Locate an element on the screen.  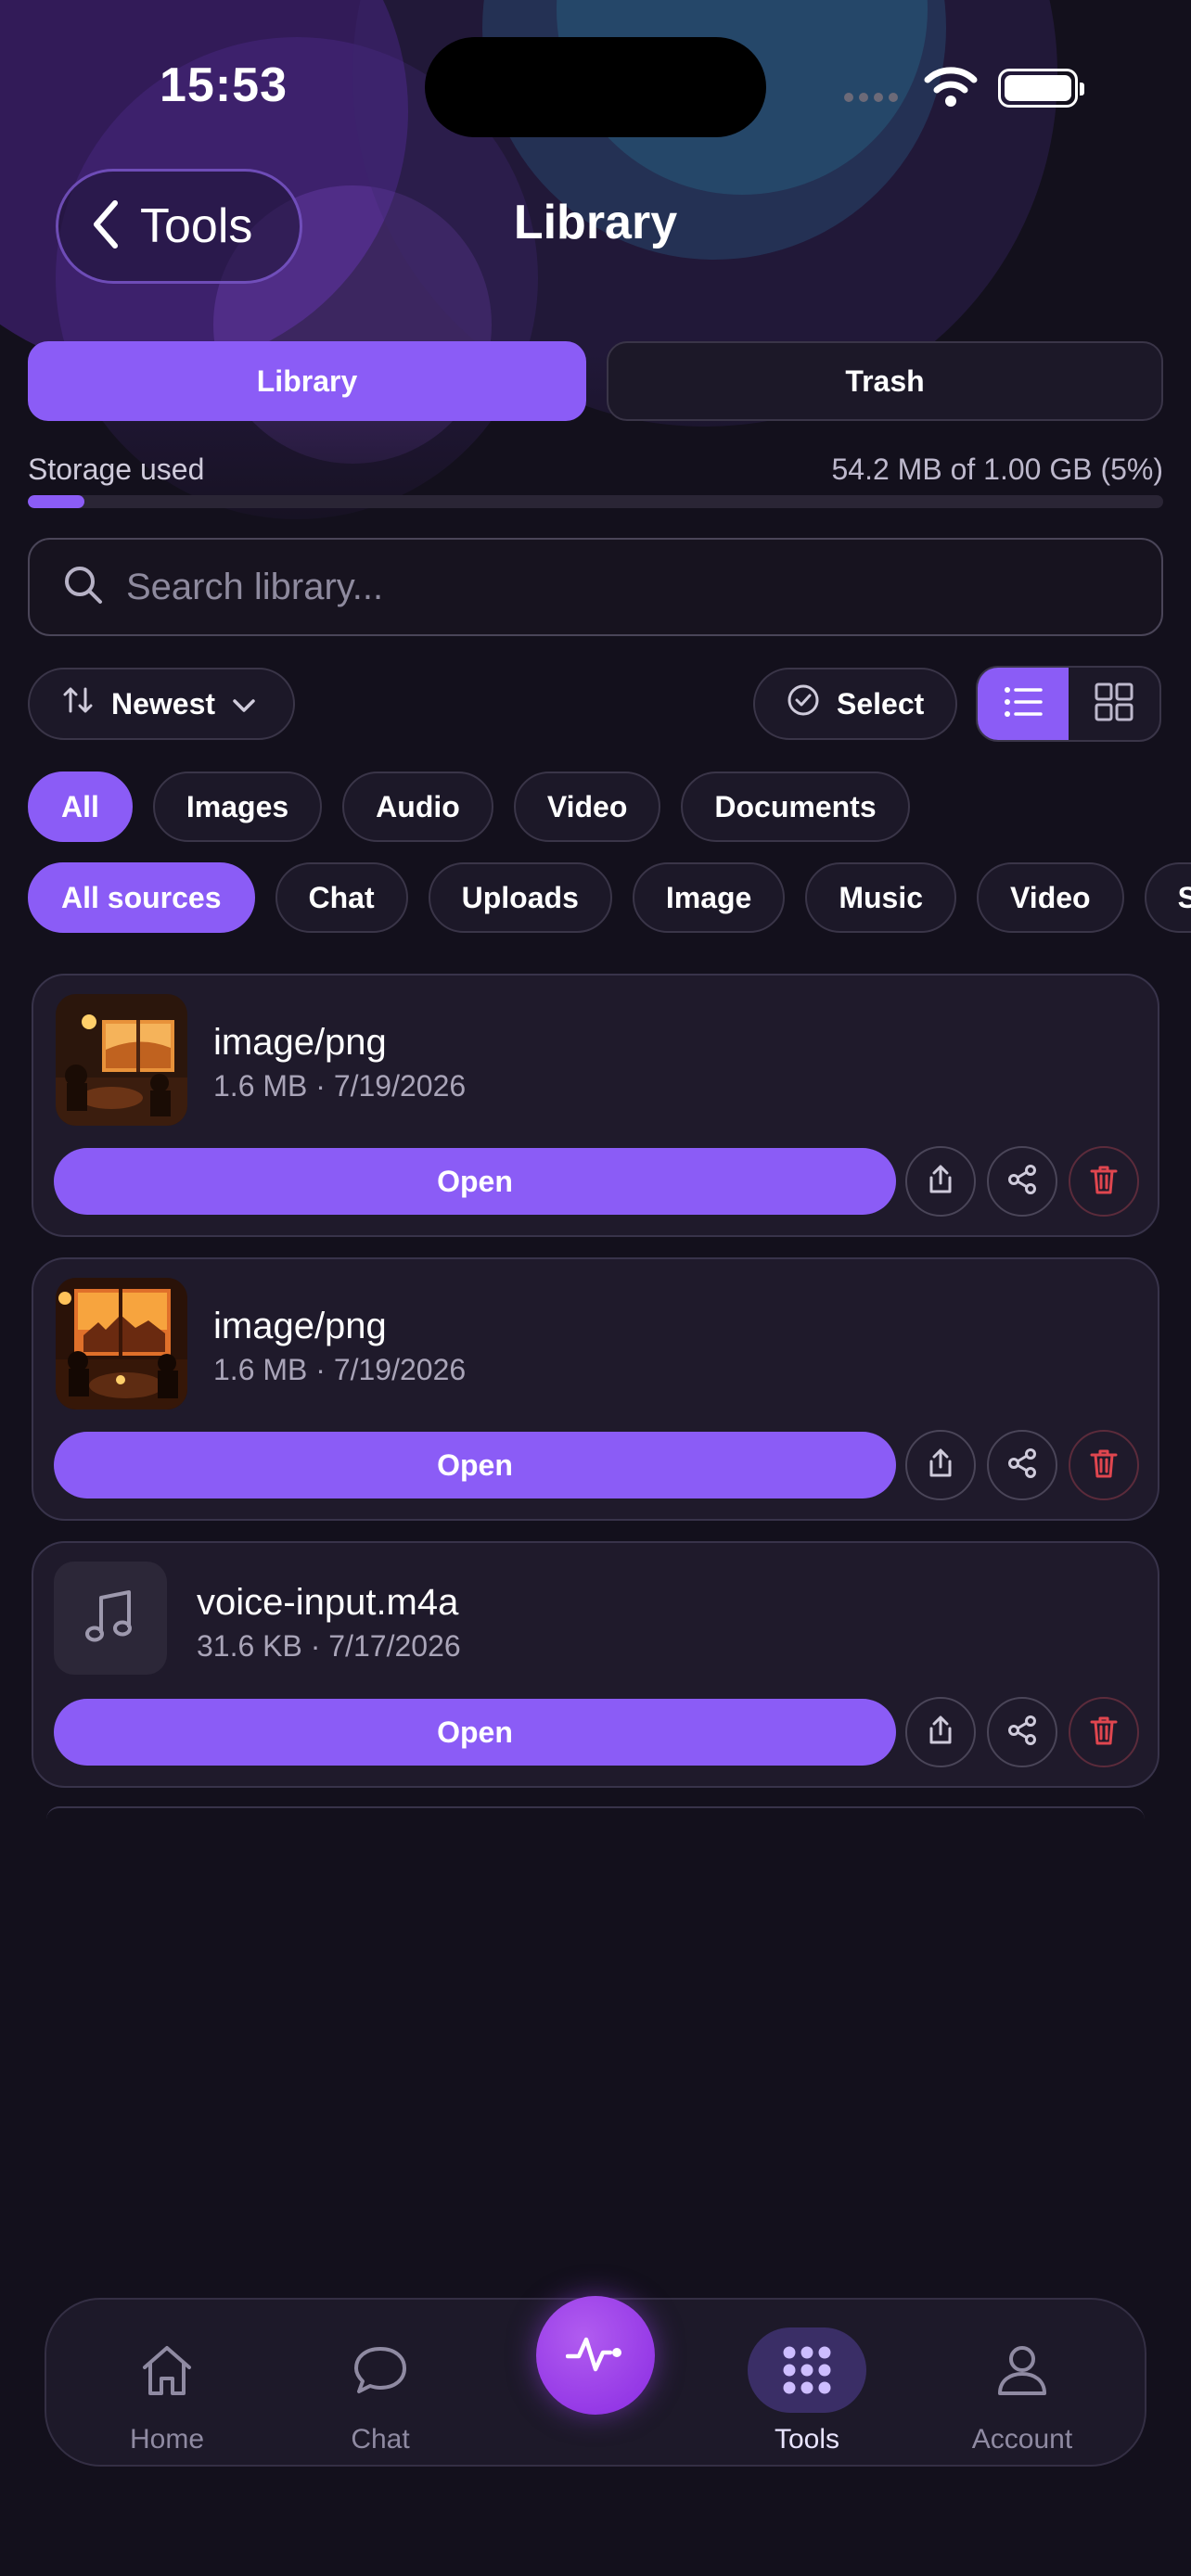
sort-icon is located at coordinates (78, 703).